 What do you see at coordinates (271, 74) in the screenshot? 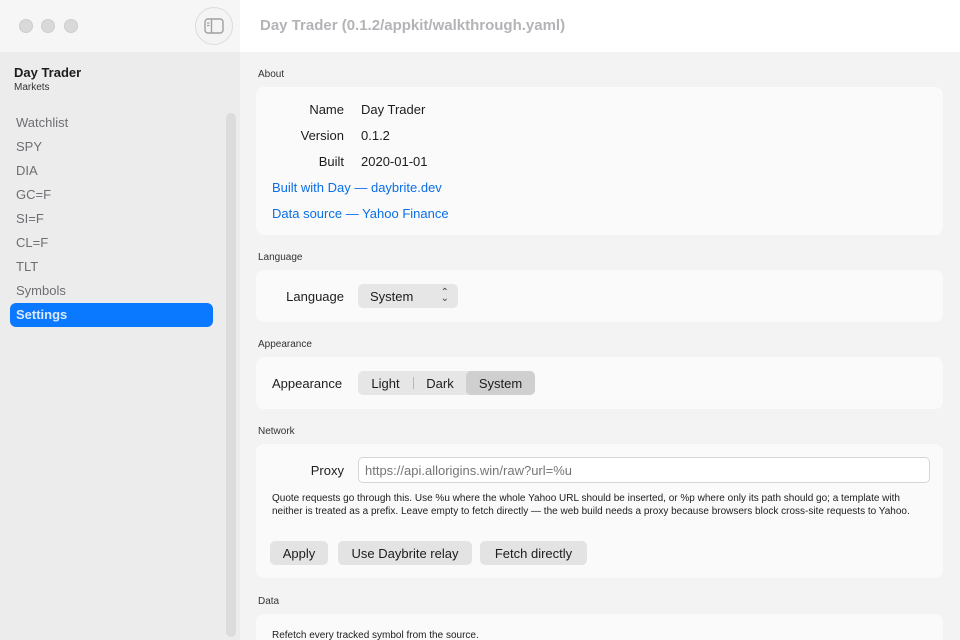
I see `section-label-about: About` at bounding box center [271, 74].